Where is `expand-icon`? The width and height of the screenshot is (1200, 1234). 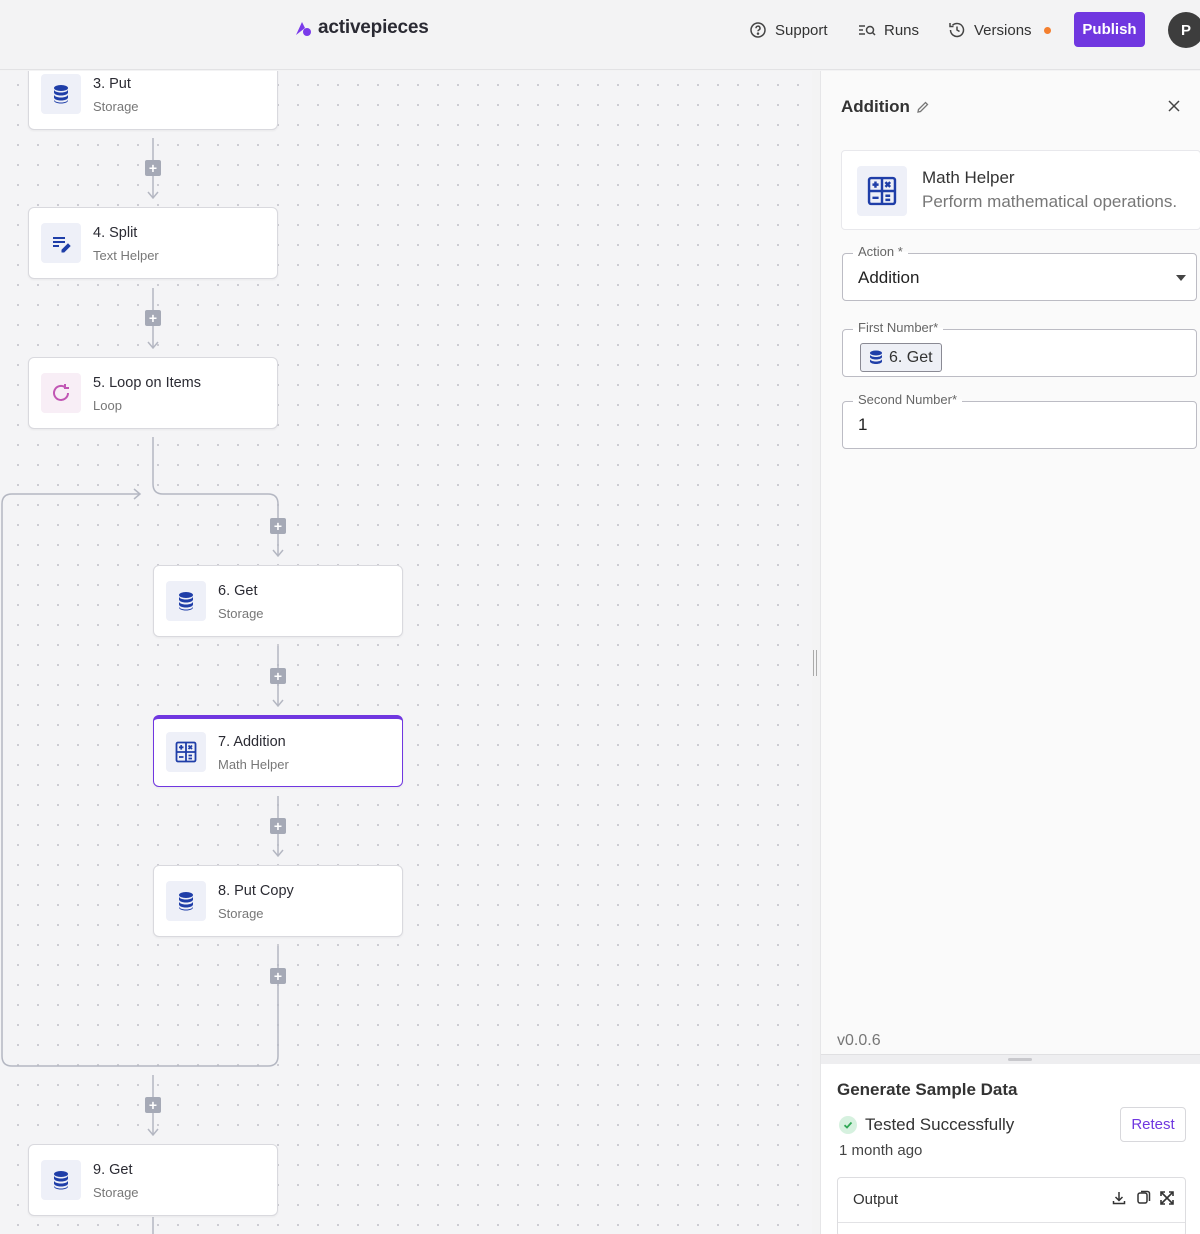
expand-icon is located at coordinates (1167, 1198).